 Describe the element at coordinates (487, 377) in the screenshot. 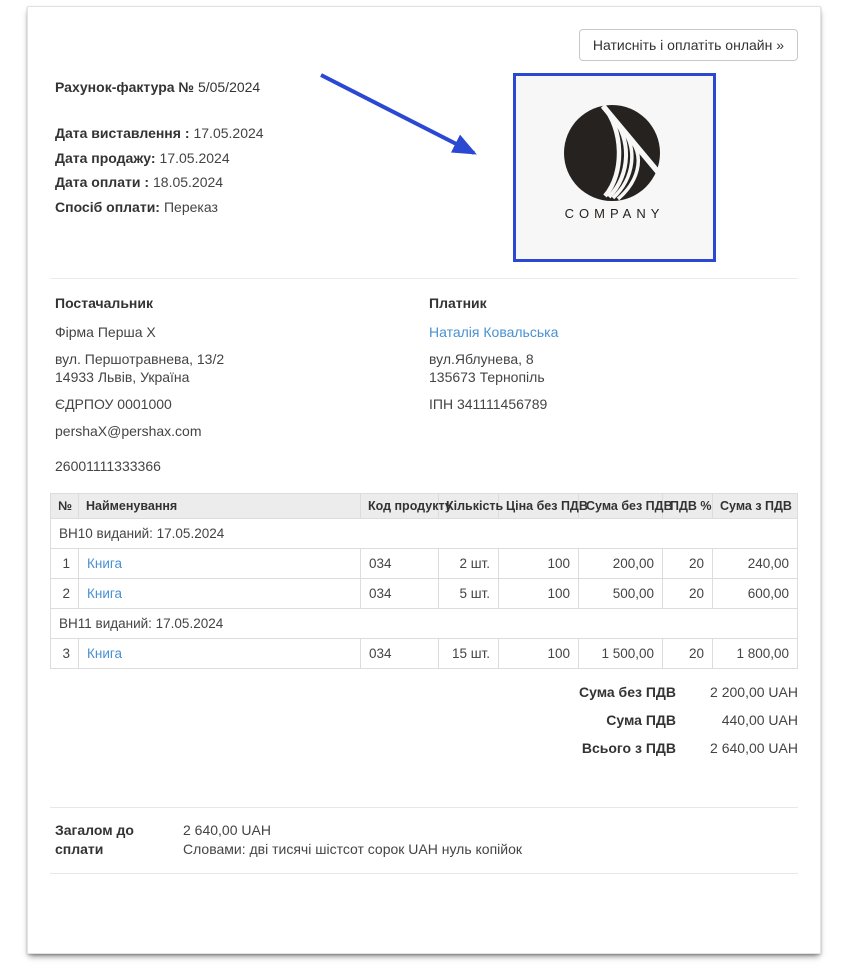

I see `payer-address-line2: 135673 Тернопіль` at that location.